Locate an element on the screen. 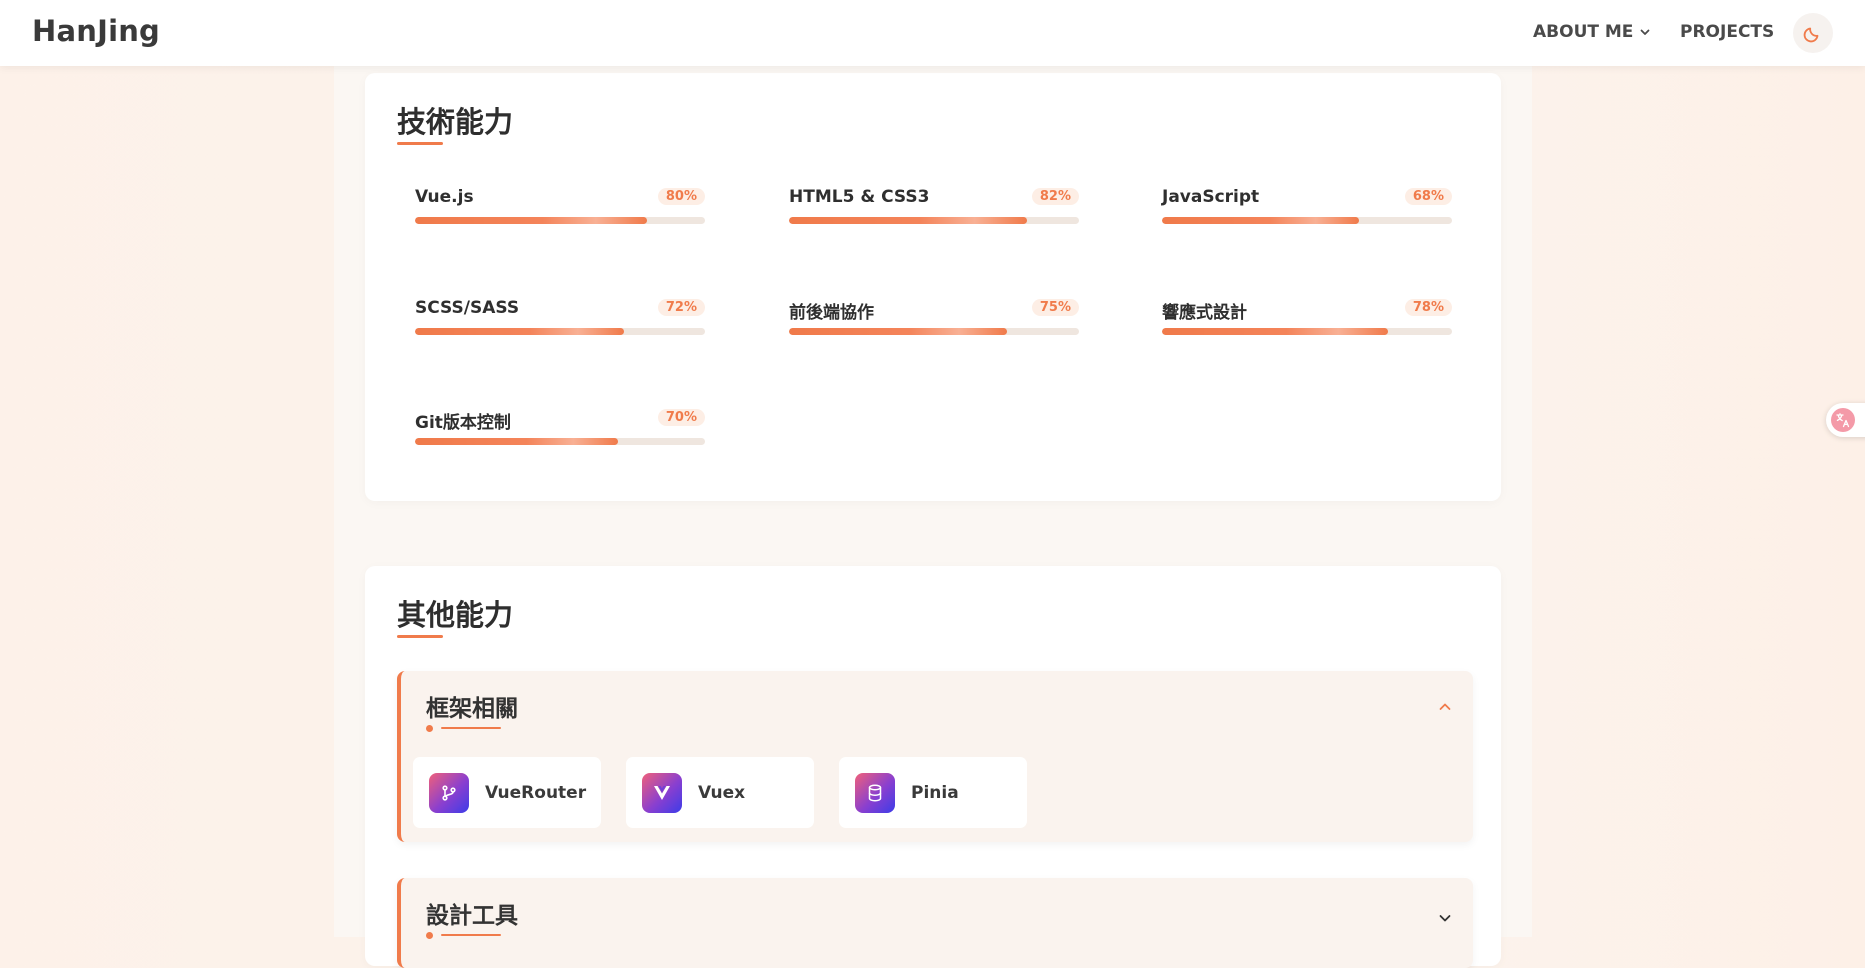 The height and width of the screenshot is (968, 1865). vue-logo-icon is located at coordinates (662, 793).